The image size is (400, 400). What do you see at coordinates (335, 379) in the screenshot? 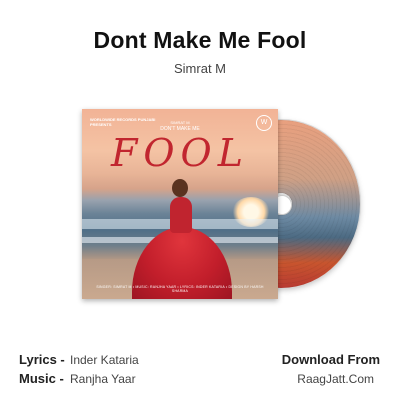
I see `download-site-link: RaagJatt.Com` at bounding box center [335, 379].